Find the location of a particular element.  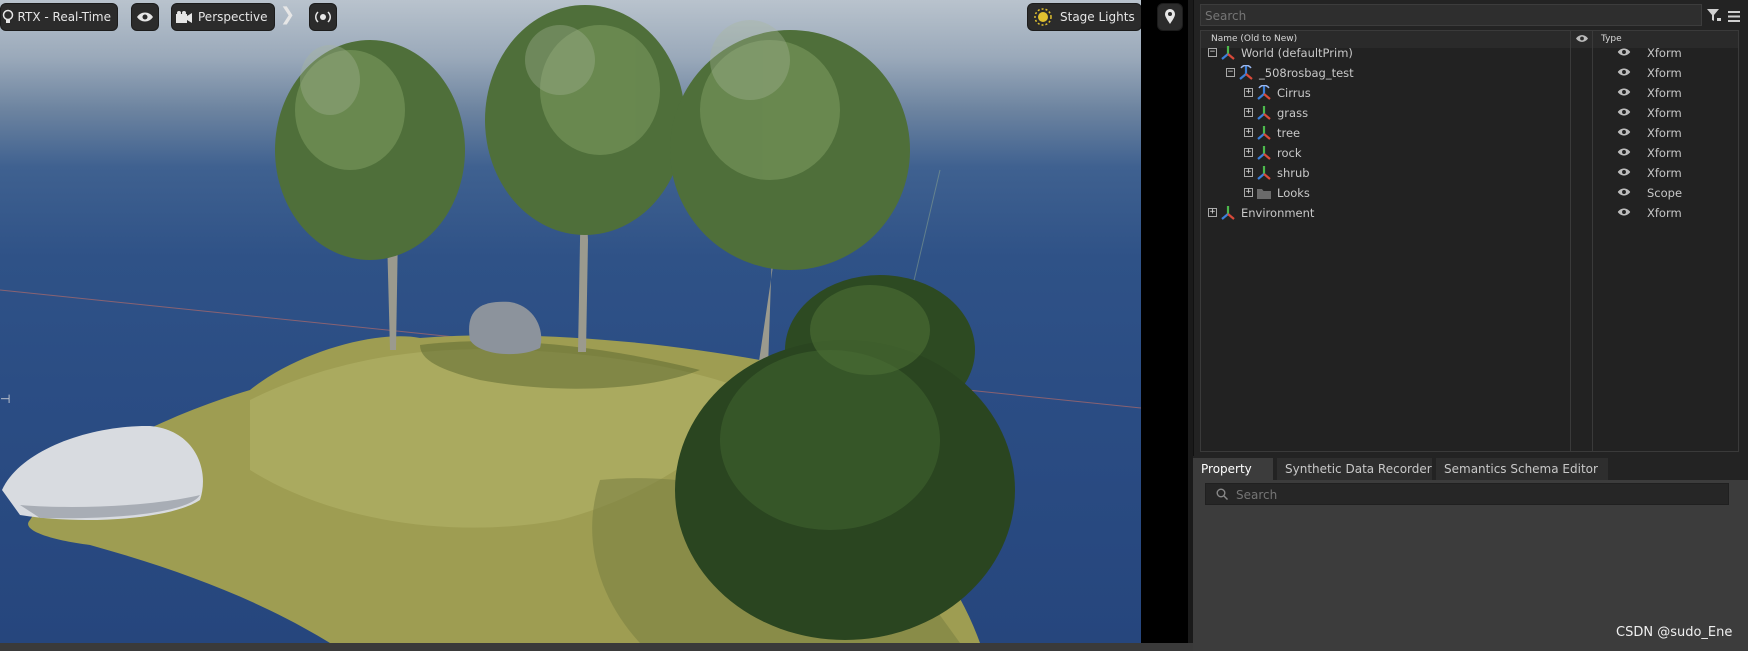

tab-property: Property is located at coordinates (1233, 469).